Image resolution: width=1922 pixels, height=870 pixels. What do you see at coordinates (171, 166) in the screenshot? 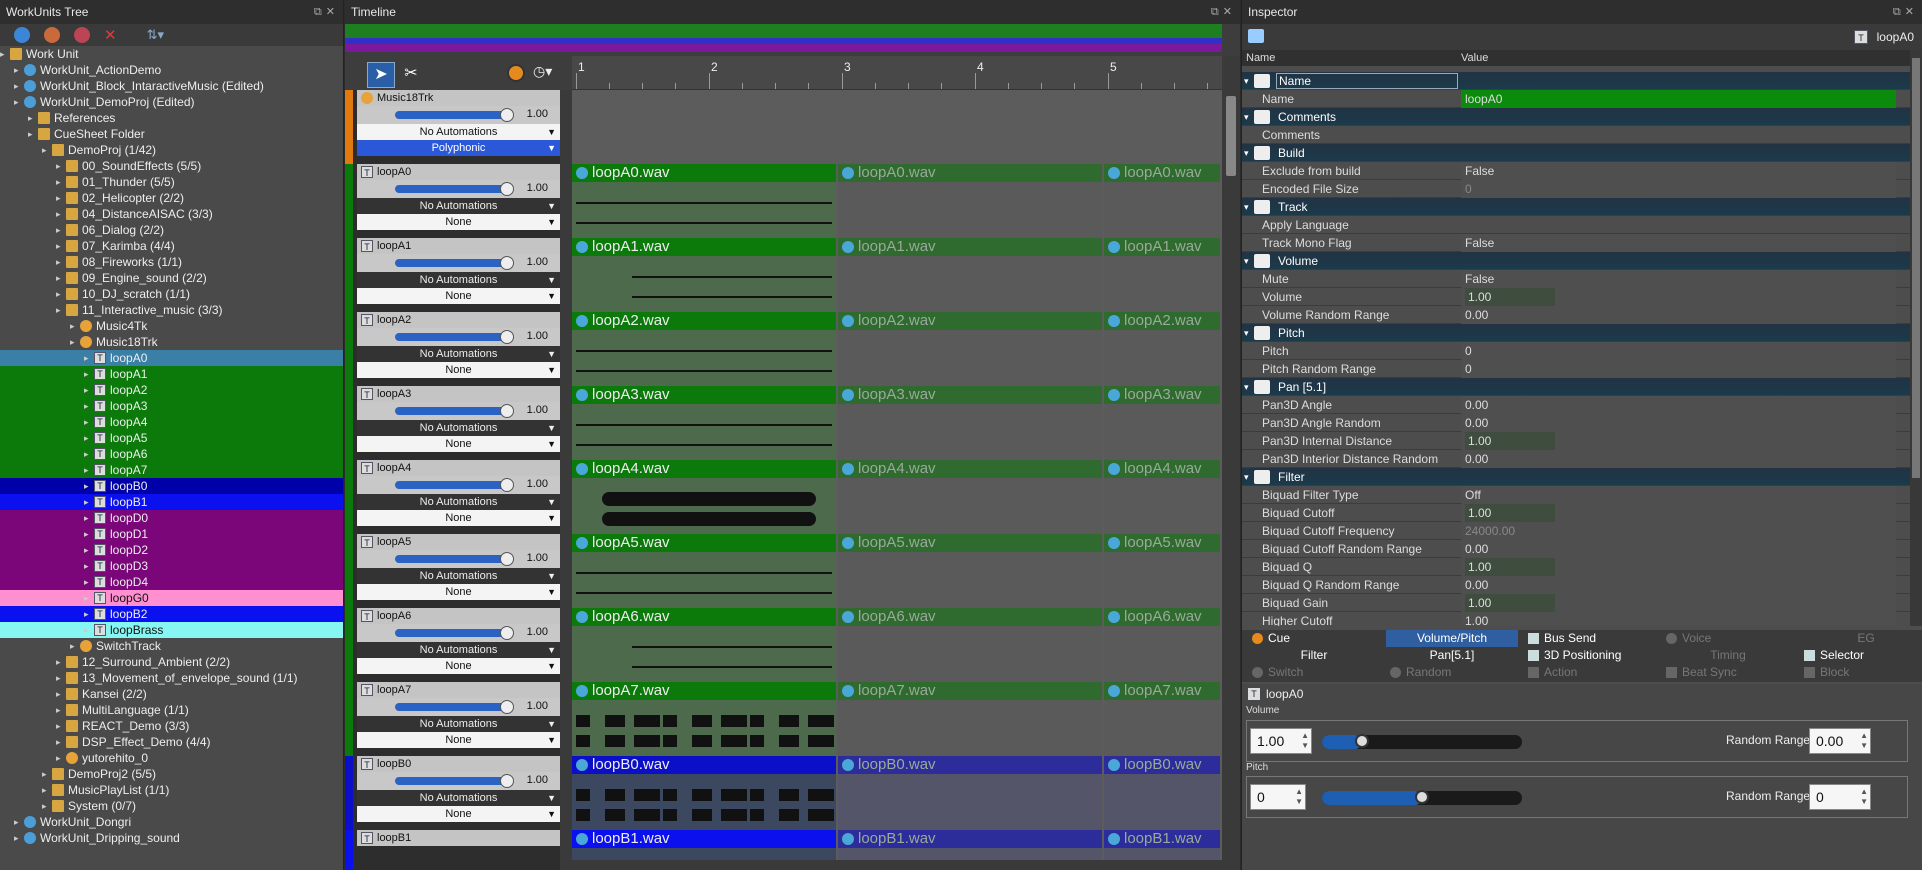
I see `tree-item: ▸ 00_SoundEffects (5/5)` at bounding box center [171, 166].